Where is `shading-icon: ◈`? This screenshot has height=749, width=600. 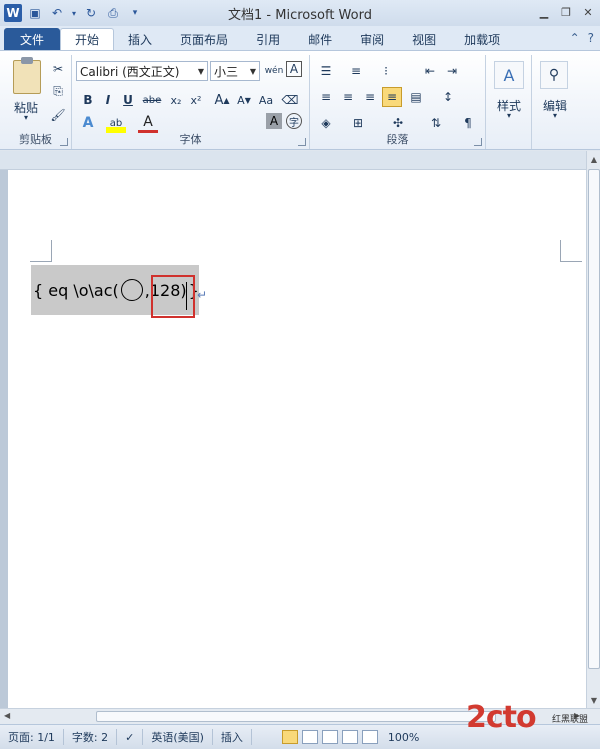
shading-icon: ◈ is located at coordinates (326, 123).